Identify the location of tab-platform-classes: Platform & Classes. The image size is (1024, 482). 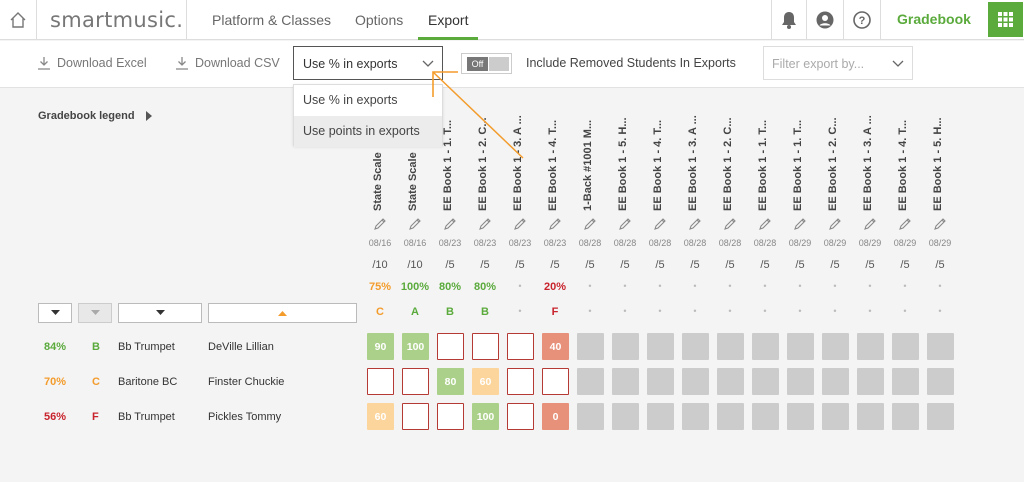
(271, 20).